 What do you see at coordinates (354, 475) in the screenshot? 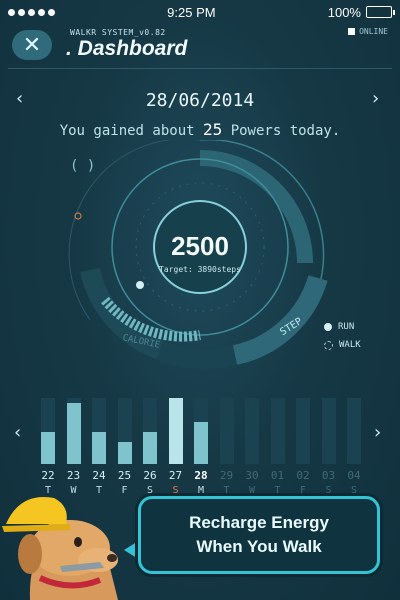
I see `day-number: 04` at bounding box center [354, 475].